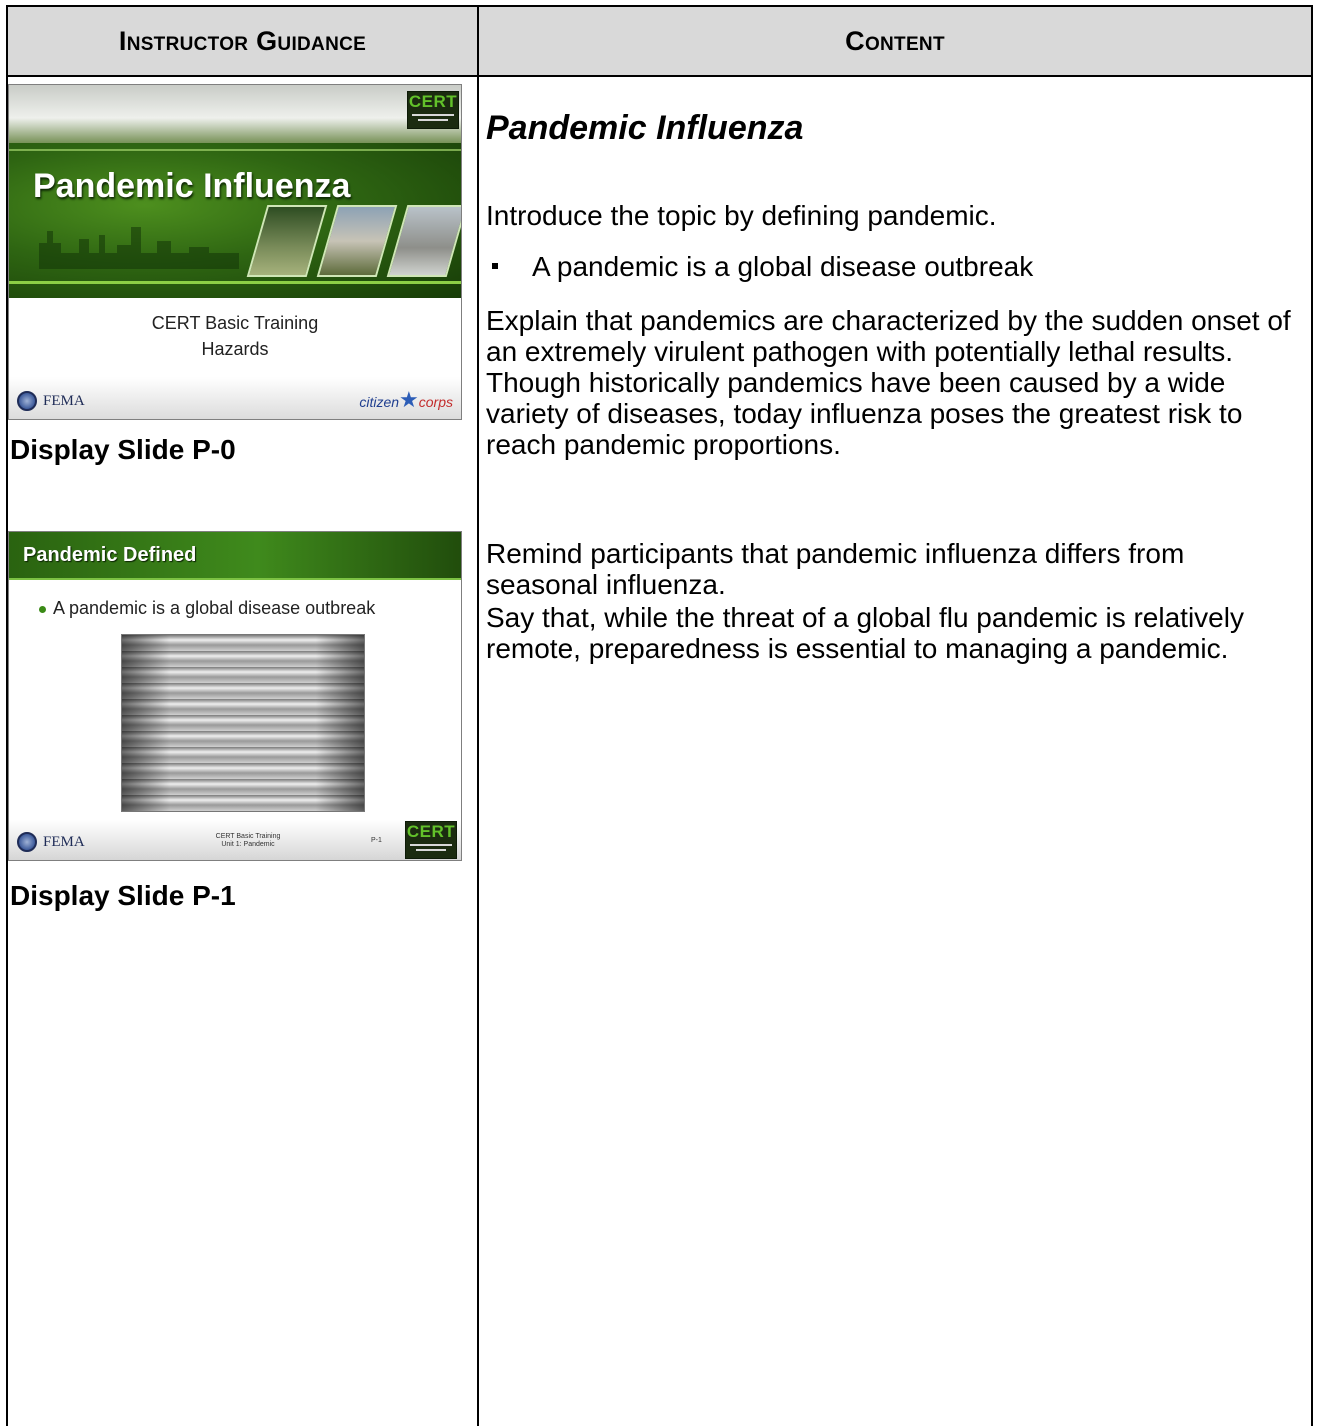 The image size is (1317, 1426). Describe the element at coordinates (762, 267) in the screenshot. I see `content-bullet: A pandemic is a global disease outbreak` at that location.